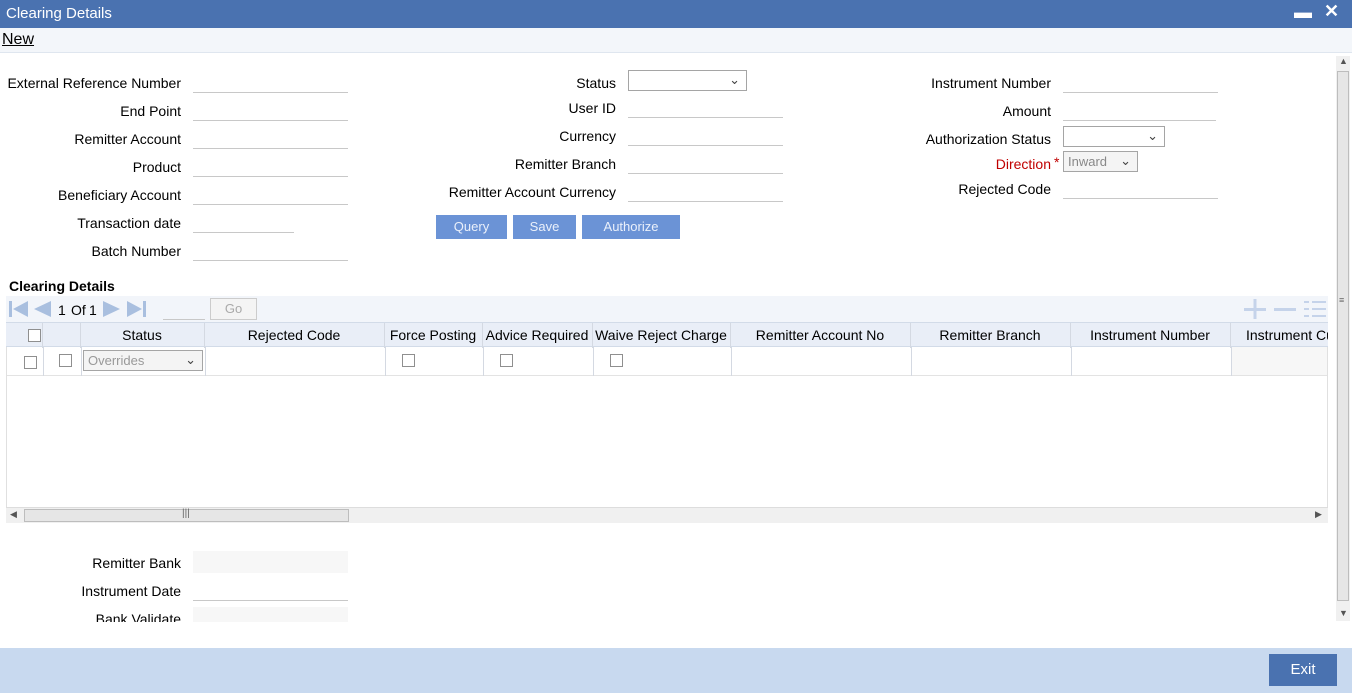 Image resolution: width=1352 pixels, height=693 pixels. What do you see at coordinates (270, 250) in the screenshot?
I see `batch-number-input` at bounding box center [270, 250].